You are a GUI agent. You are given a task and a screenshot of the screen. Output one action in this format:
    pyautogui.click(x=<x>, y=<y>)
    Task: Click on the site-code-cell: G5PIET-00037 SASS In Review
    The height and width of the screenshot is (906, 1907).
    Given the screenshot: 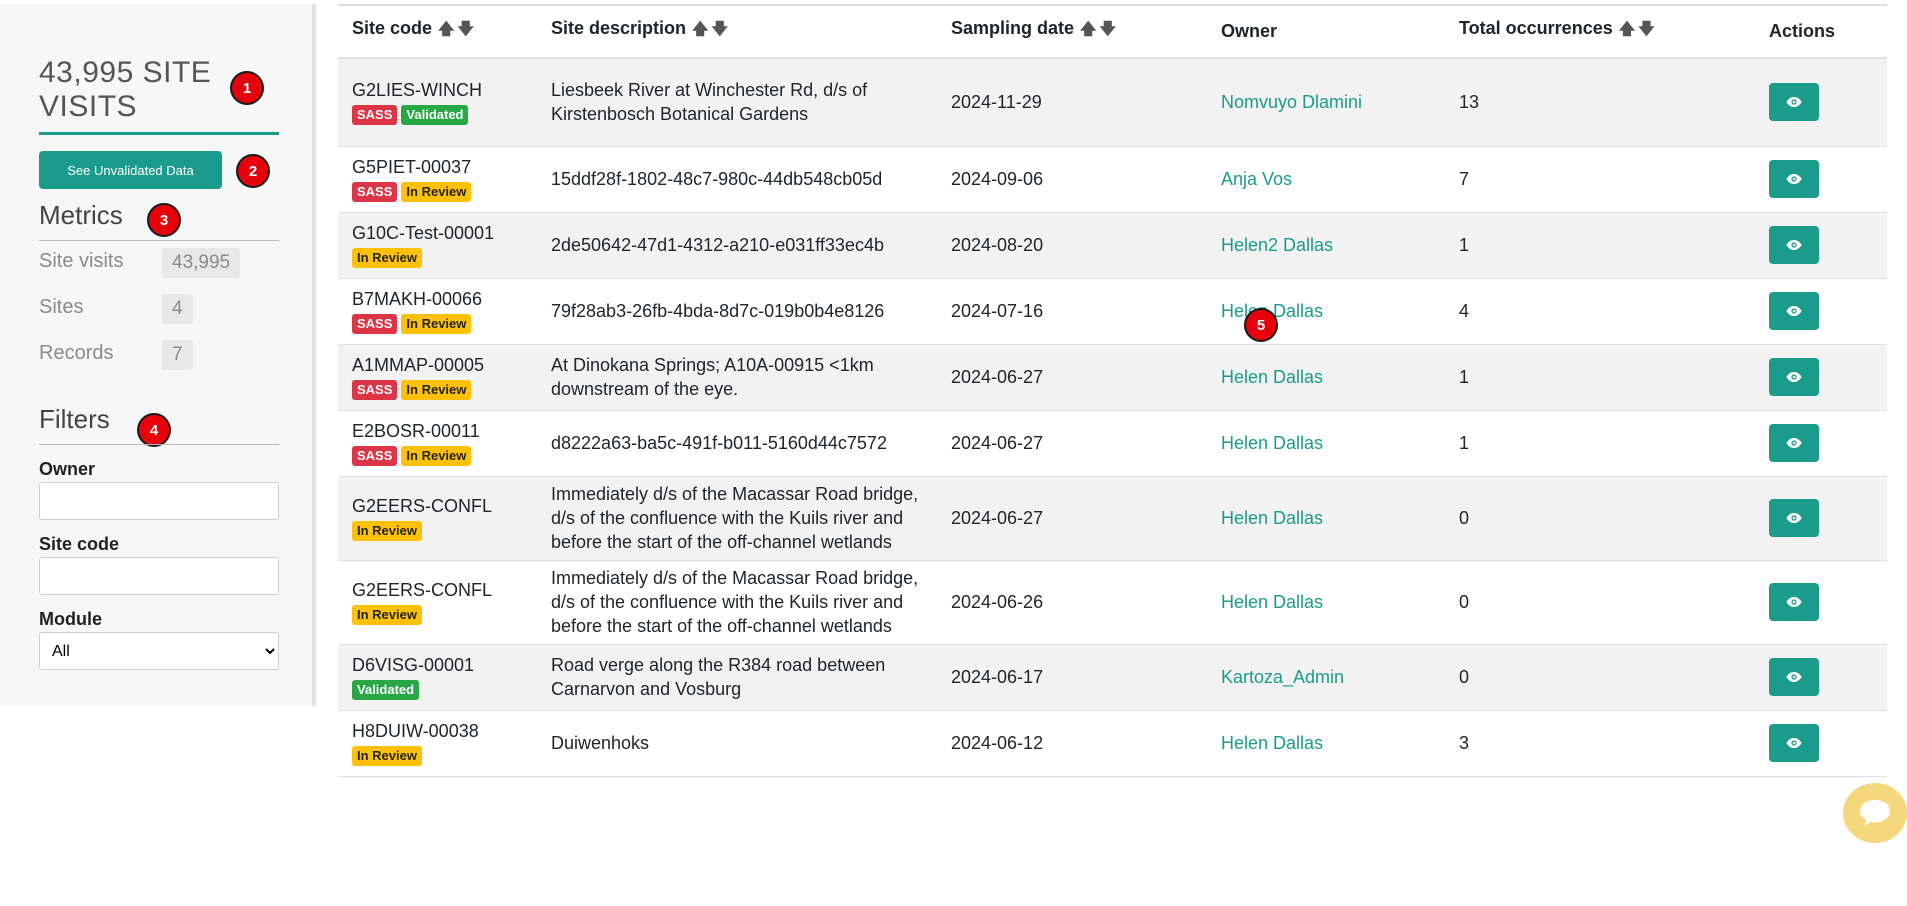 What is the action you would take?
    pyautogui.click(x=437, y=179)
    